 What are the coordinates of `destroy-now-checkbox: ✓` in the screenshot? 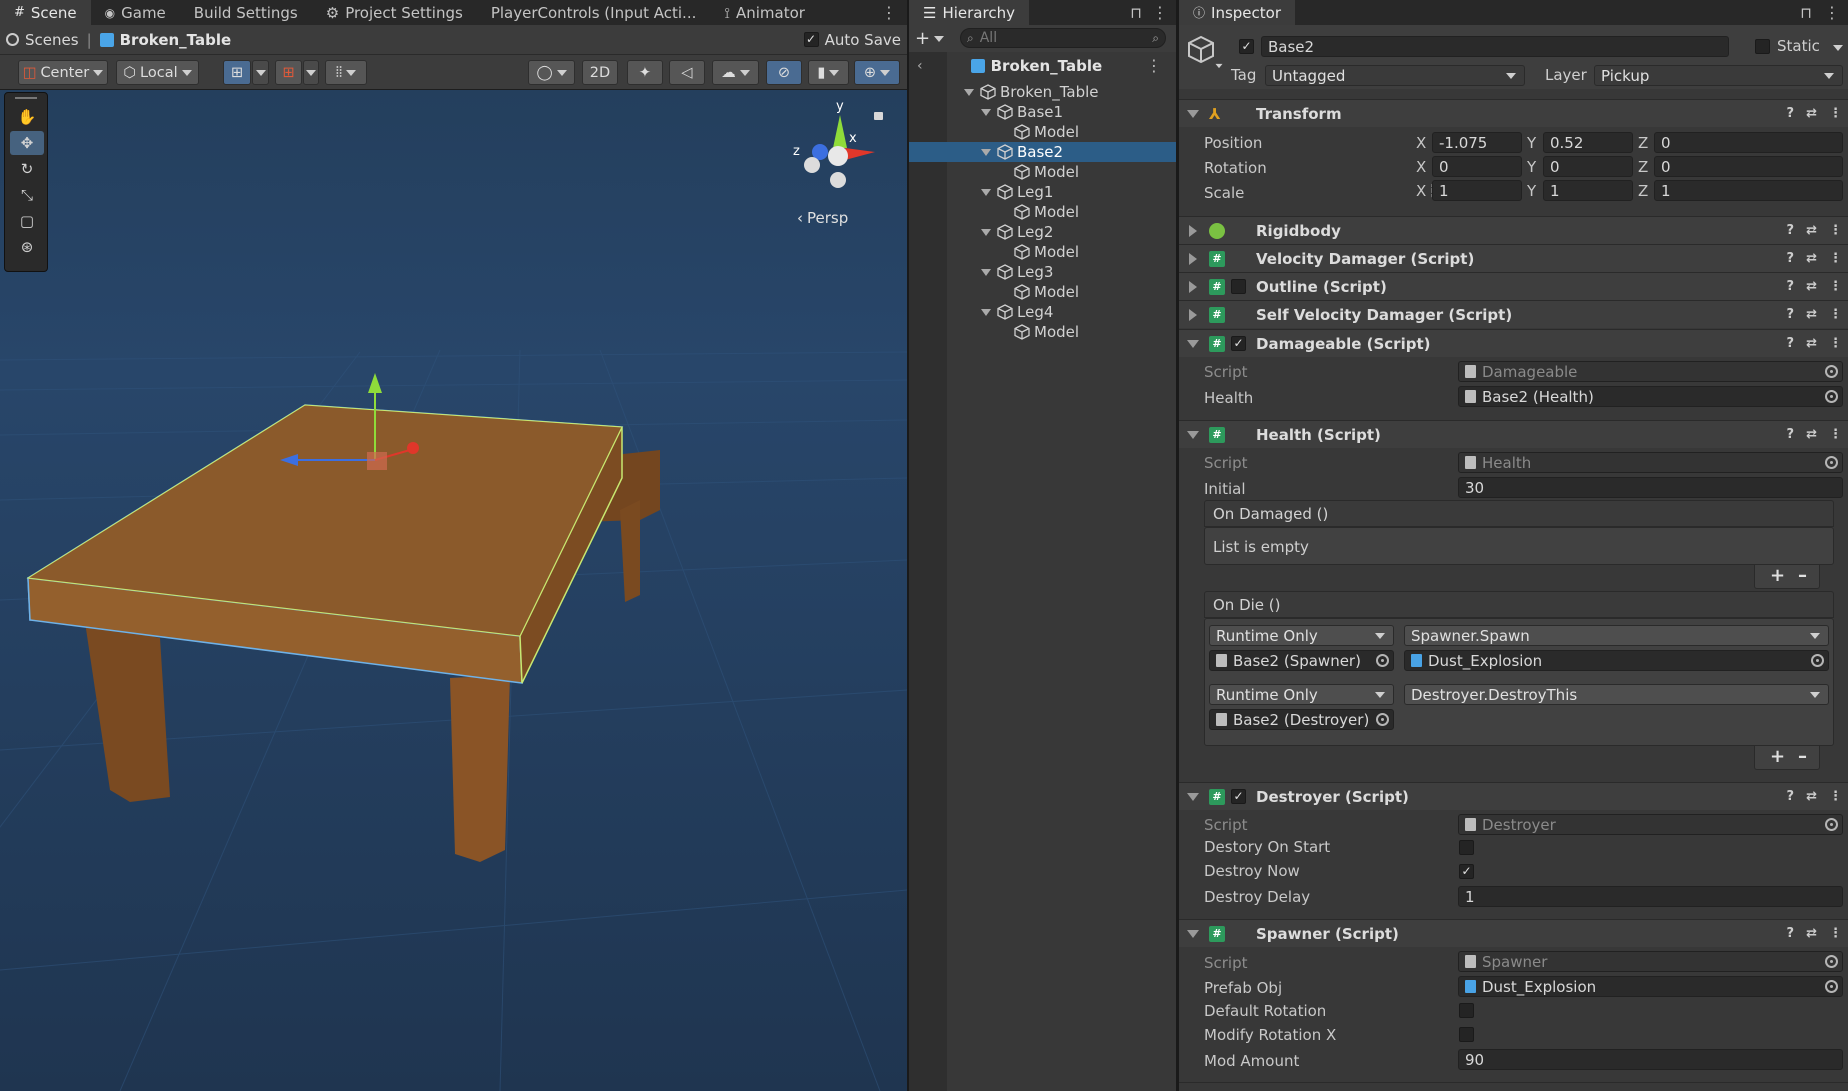 It's located at (1466, 871).